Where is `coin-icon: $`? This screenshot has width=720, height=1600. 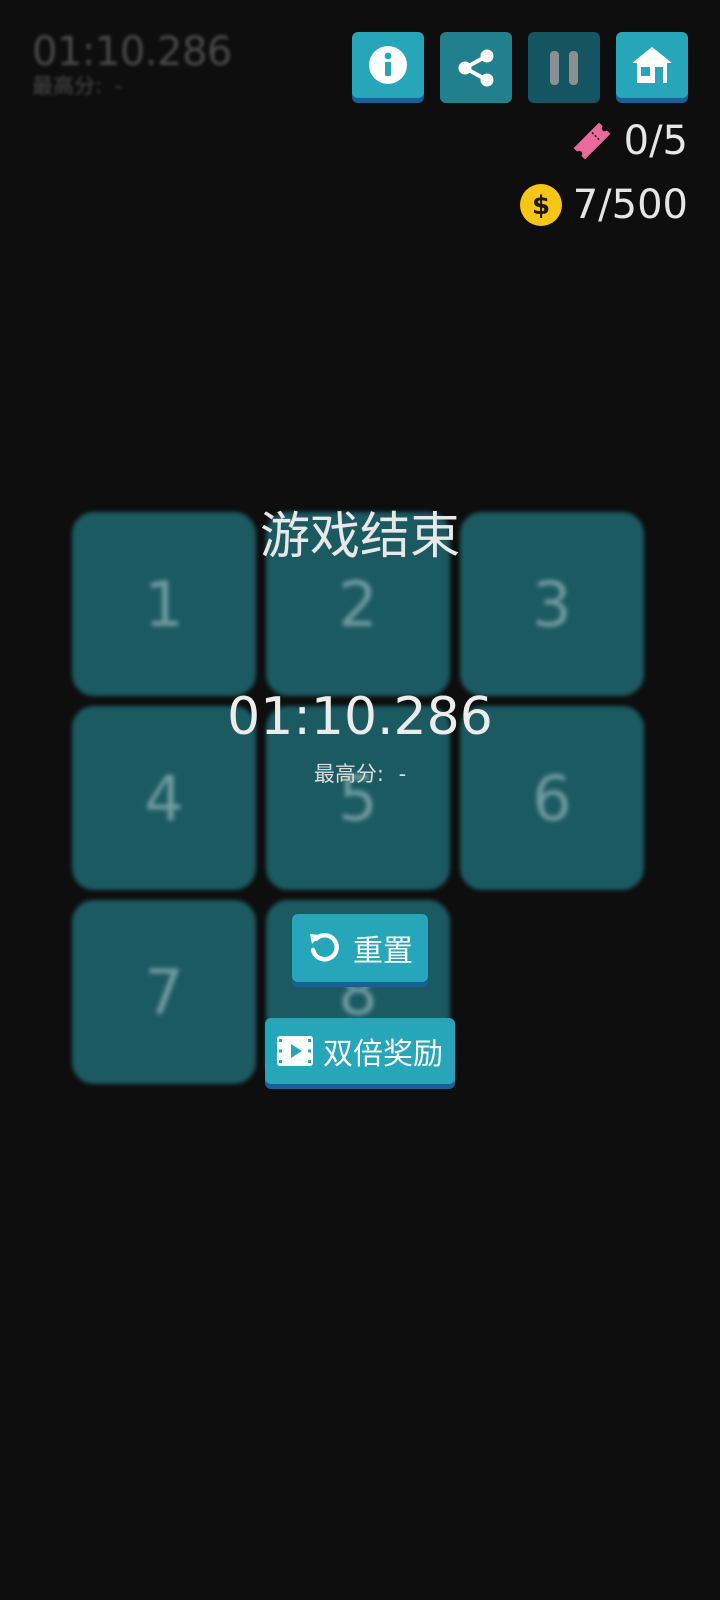 coin-icon: $ is located at coordinates (540, 205).